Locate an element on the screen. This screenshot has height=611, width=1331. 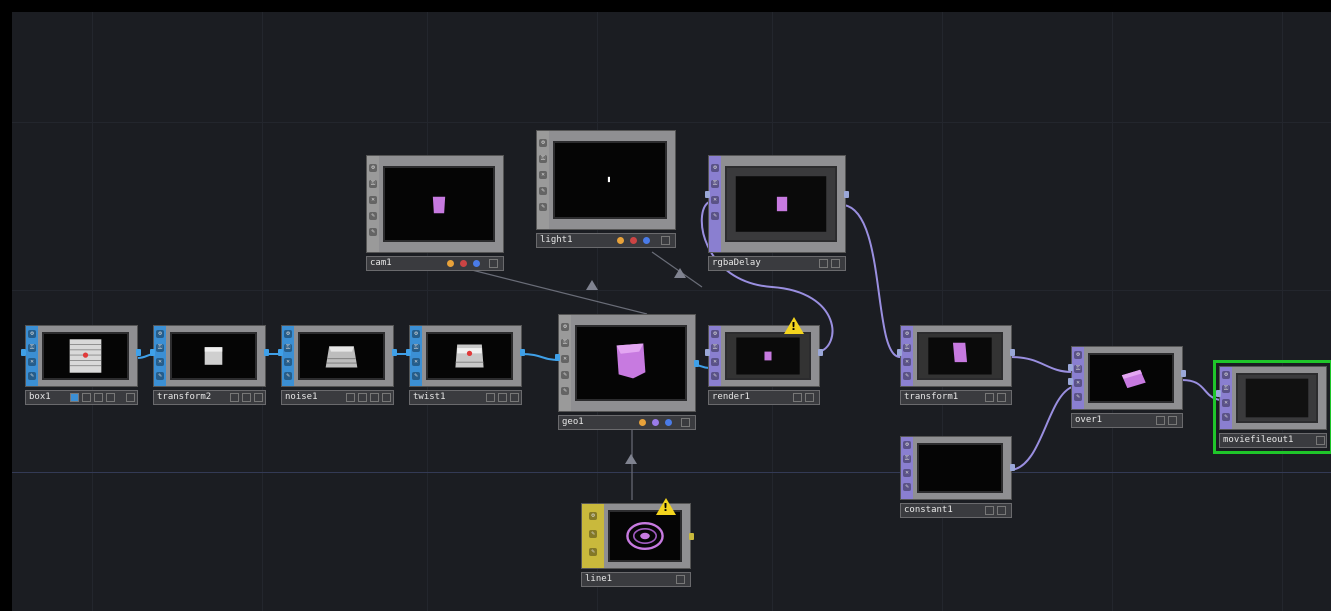
node-box1: ⚙ ⚿ ✕ ✎ box1 is located at coordinates (81, 365).